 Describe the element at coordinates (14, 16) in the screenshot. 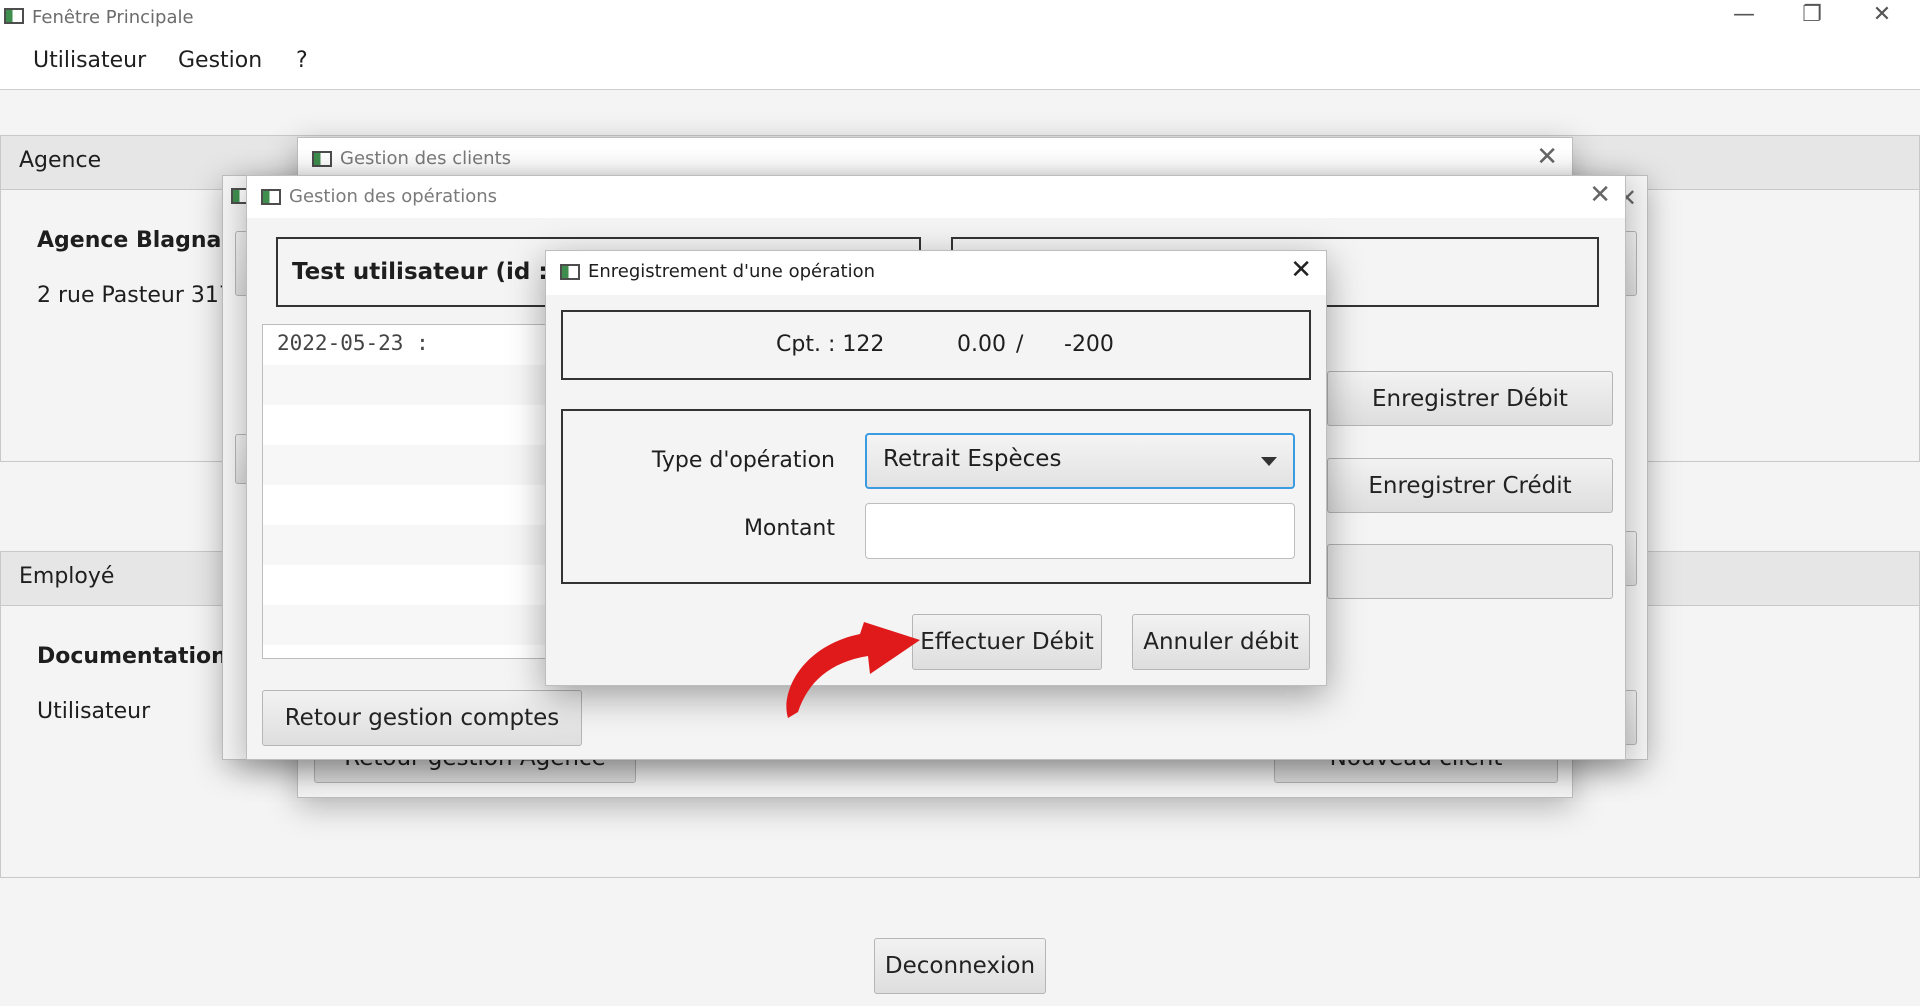

I see `app-icon` at that location.